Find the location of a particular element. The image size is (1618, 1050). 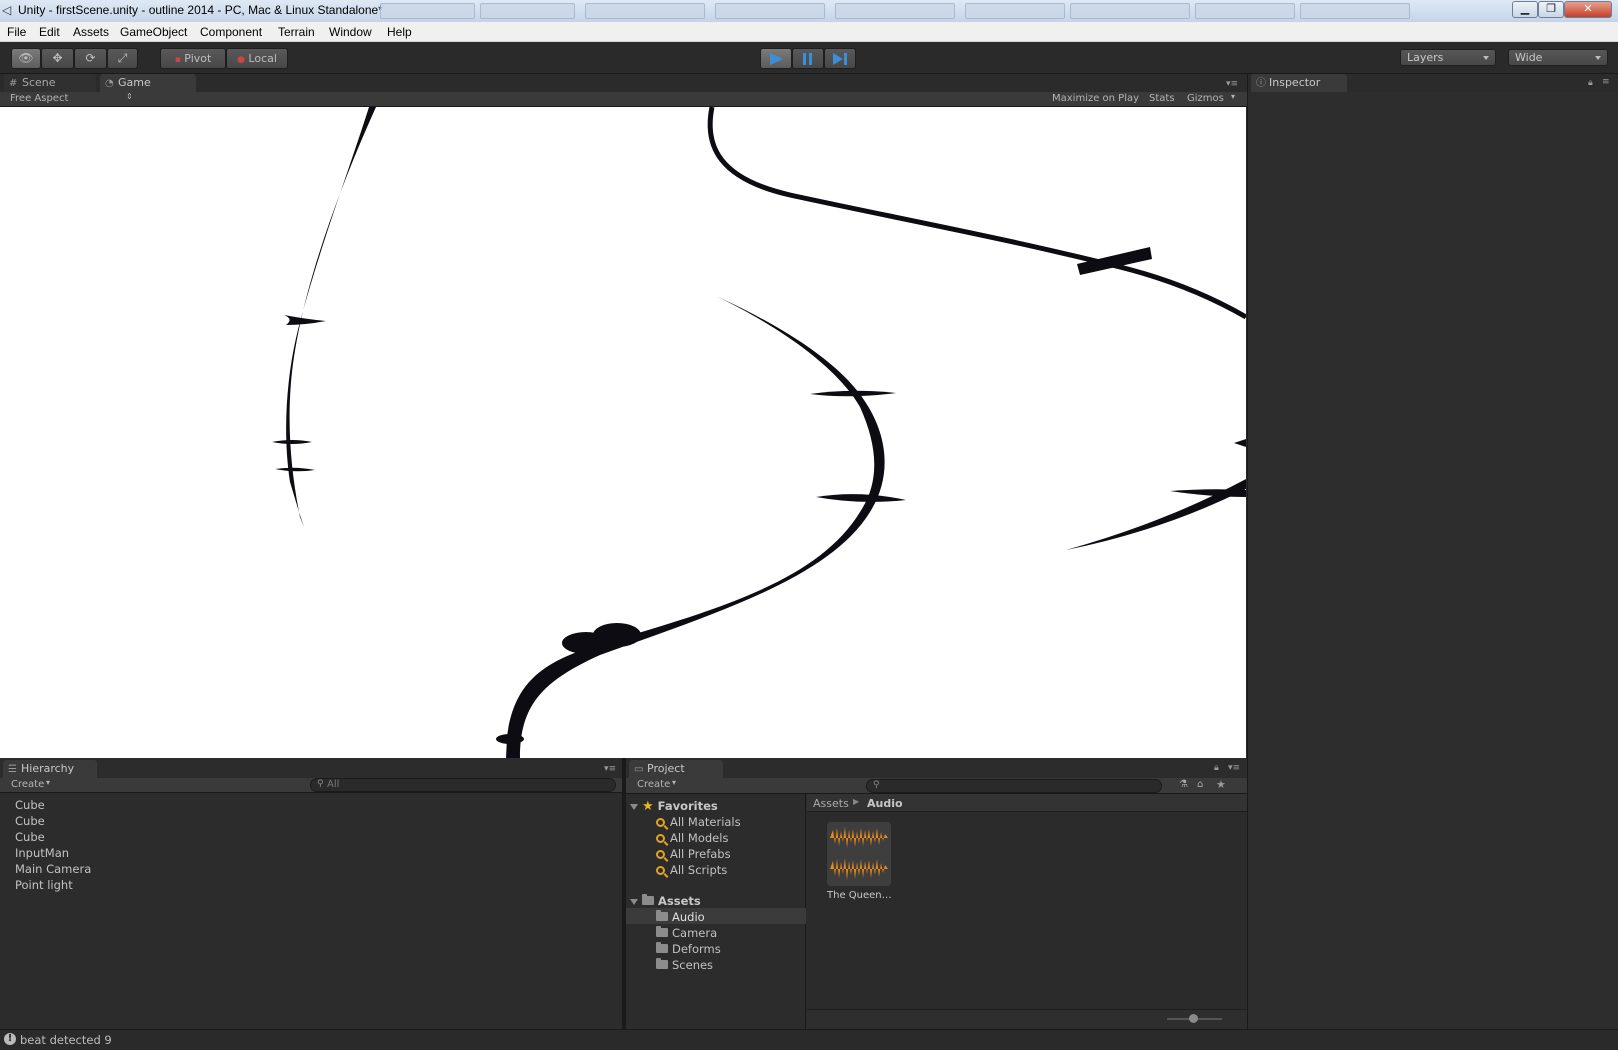

breadcrumb-item: Assets is located at coordinates (831, 803).